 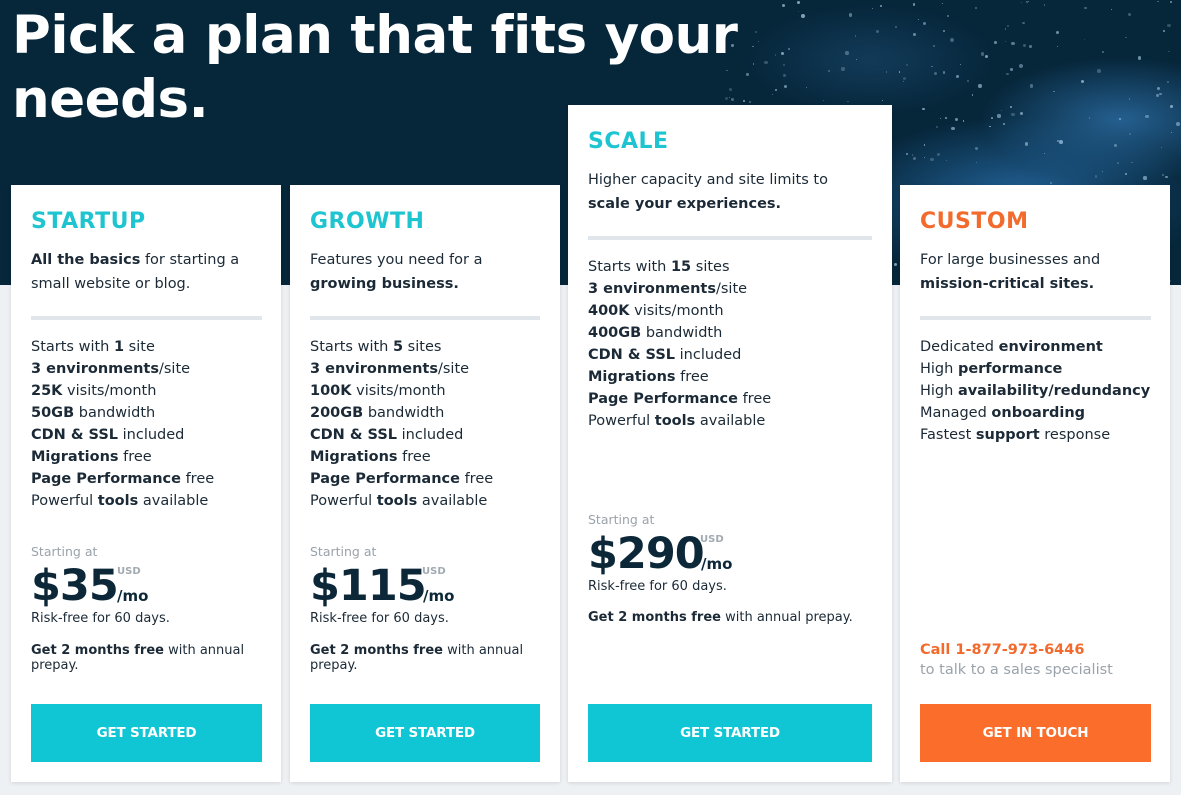 What do you see at coordinates (646, 554) in the screenshot?
I see `price-amount: $290` at bounding box center [646, 554].